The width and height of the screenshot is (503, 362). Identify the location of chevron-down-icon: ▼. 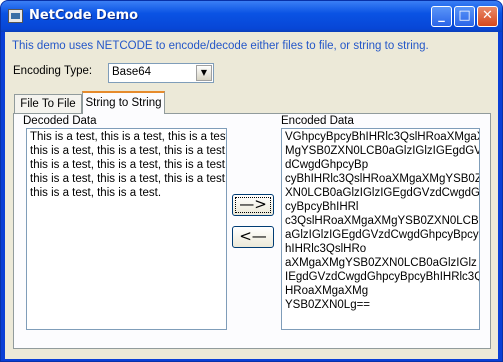
(204, 73).